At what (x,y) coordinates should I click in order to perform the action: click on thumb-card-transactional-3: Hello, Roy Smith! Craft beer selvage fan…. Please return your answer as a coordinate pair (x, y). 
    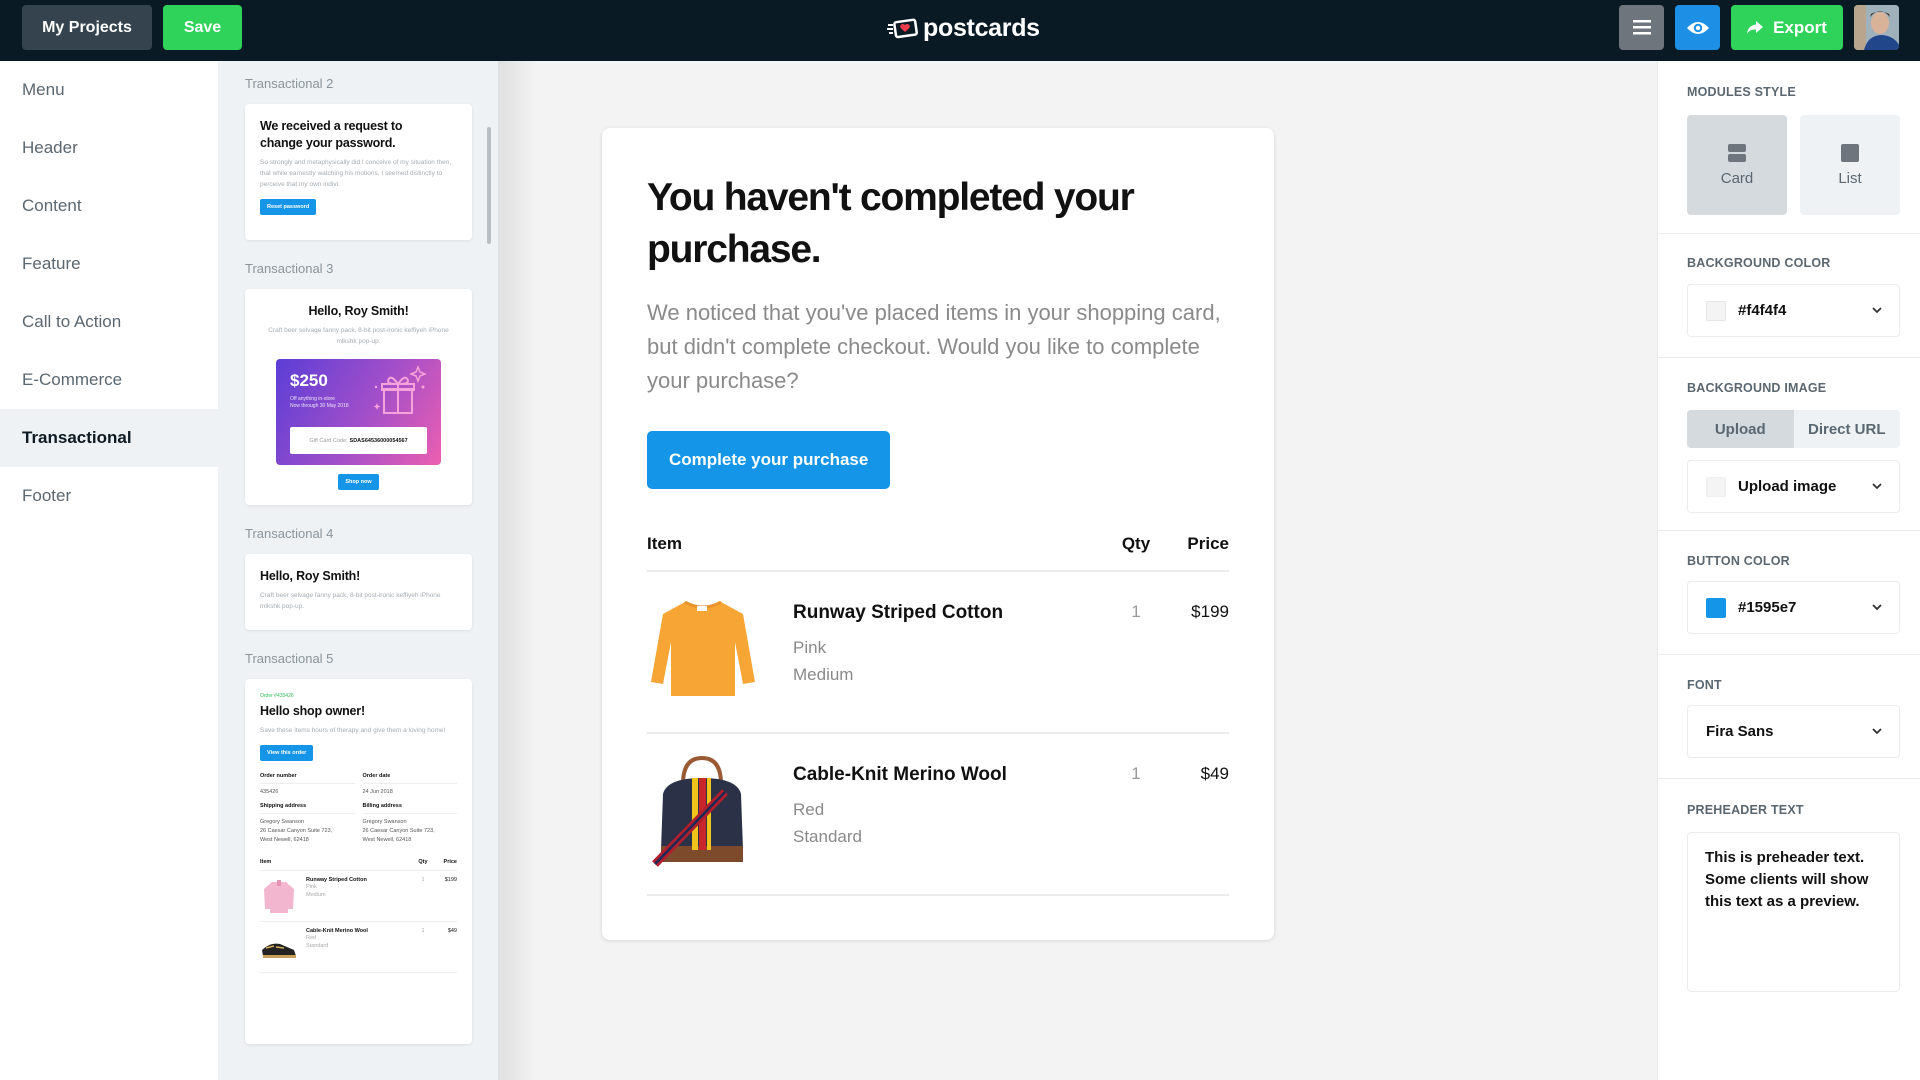
    Looking at the image, I should click on (358, 397).